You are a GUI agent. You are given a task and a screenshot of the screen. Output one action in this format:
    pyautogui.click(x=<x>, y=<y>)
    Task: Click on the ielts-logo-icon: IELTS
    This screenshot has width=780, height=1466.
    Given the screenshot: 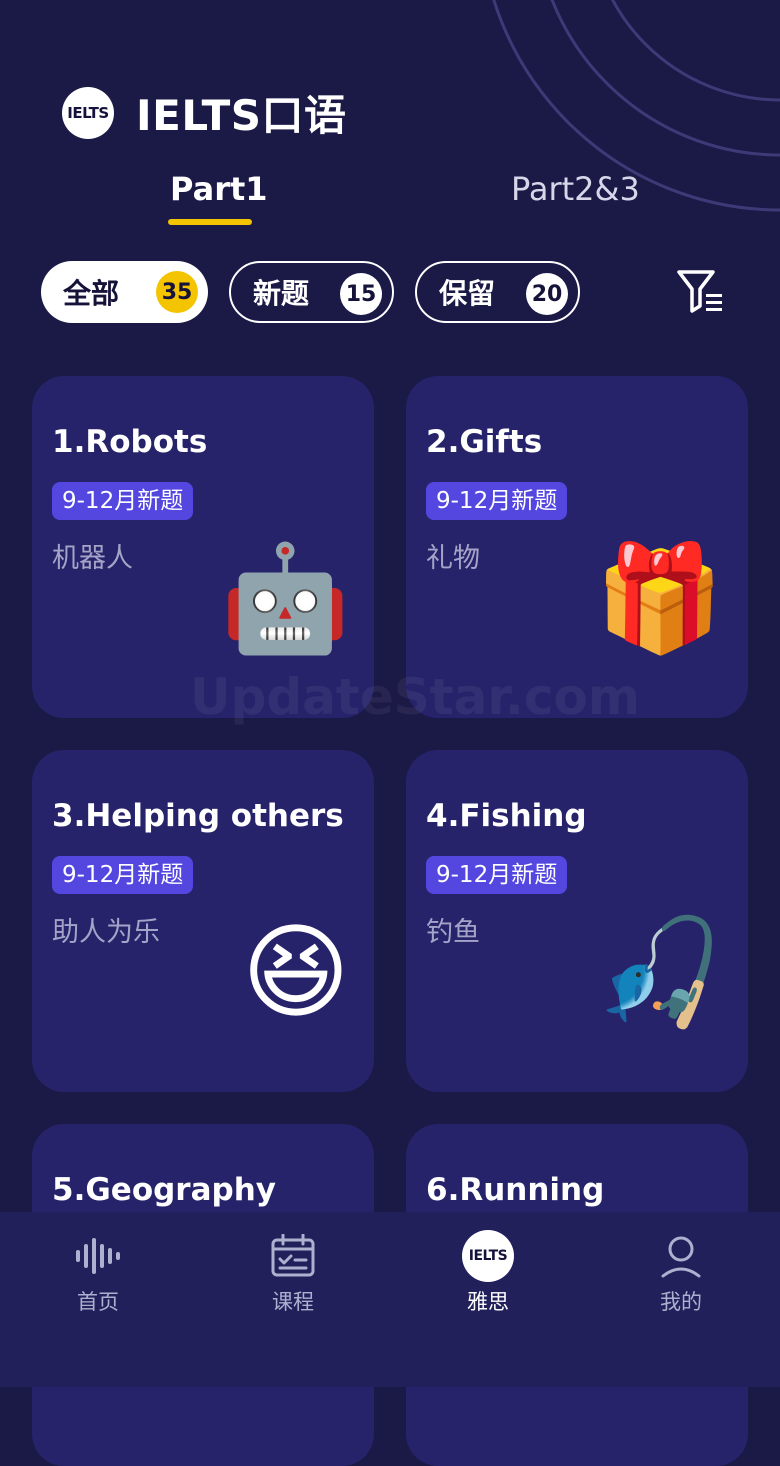 What is the action you would take?
    pyautogui.click(x=488, y=1256)
    